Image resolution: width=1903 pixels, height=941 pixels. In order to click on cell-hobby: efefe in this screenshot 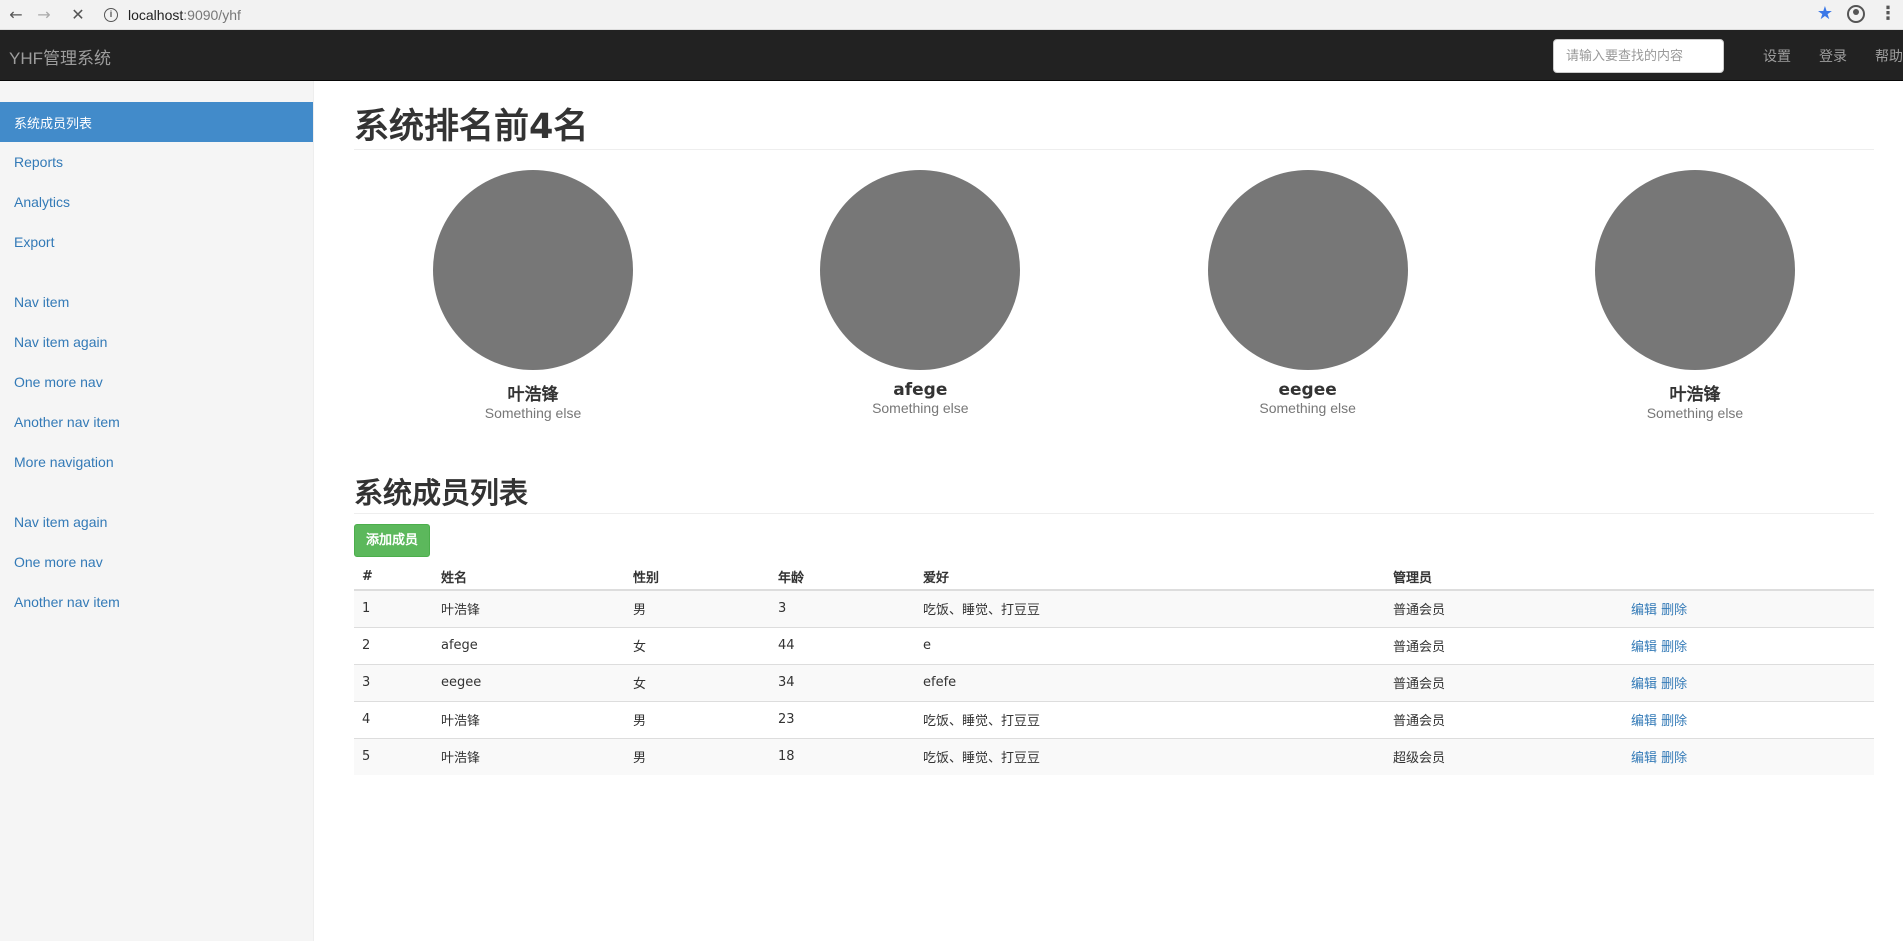, I will do `click(1150, 682)`.